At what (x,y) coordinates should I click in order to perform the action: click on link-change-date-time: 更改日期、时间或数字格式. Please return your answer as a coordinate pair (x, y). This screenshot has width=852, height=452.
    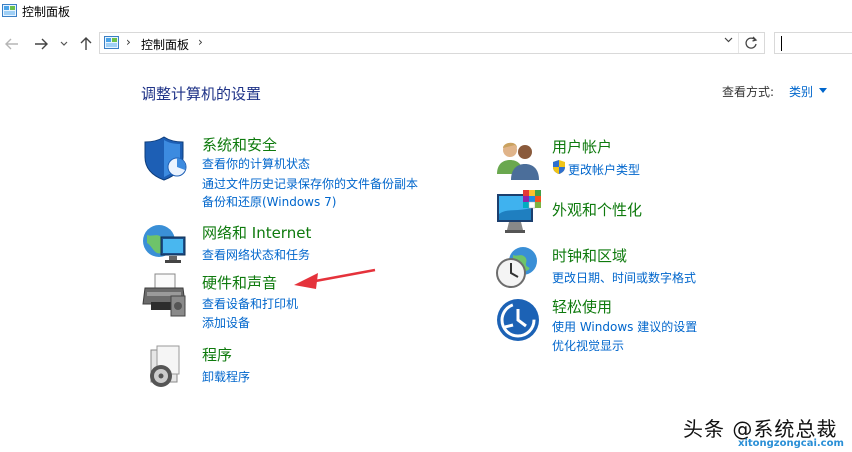
    Looking at the image, I should click on (624, 277).